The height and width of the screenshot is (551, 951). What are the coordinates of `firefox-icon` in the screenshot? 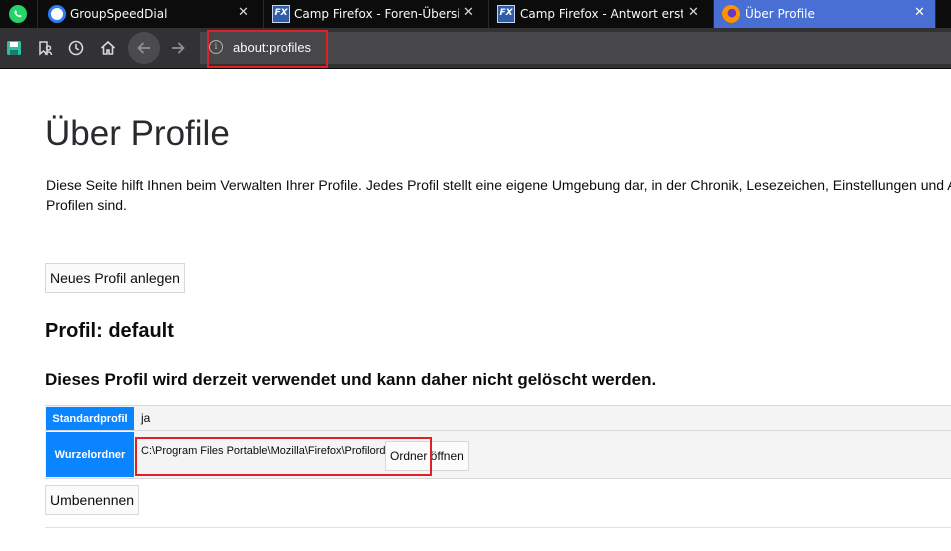 It's located at (731, 14).